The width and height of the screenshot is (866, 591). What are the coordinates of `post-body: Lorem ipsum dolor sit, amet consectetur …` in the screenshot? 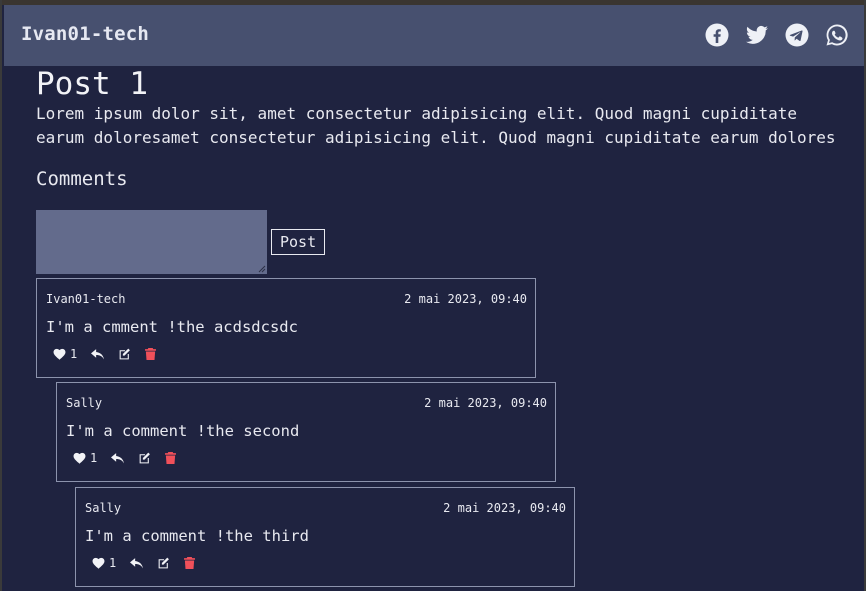 It's located at (436, 125).